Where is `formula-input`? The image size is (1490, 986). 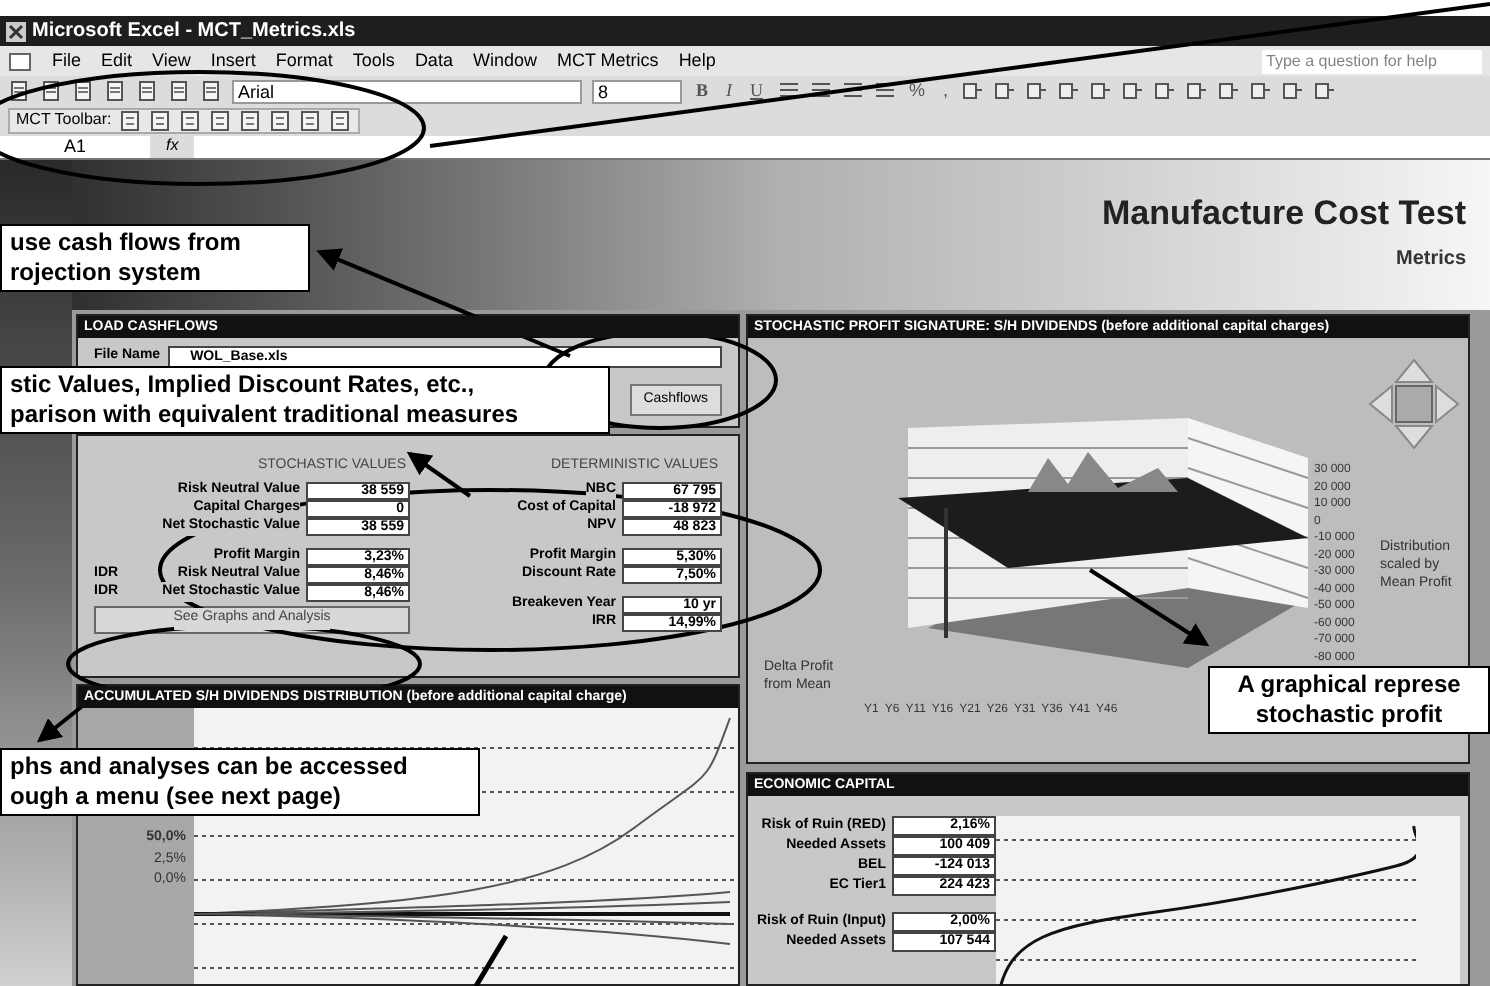 formula-input is located at coordinates (842, 146).